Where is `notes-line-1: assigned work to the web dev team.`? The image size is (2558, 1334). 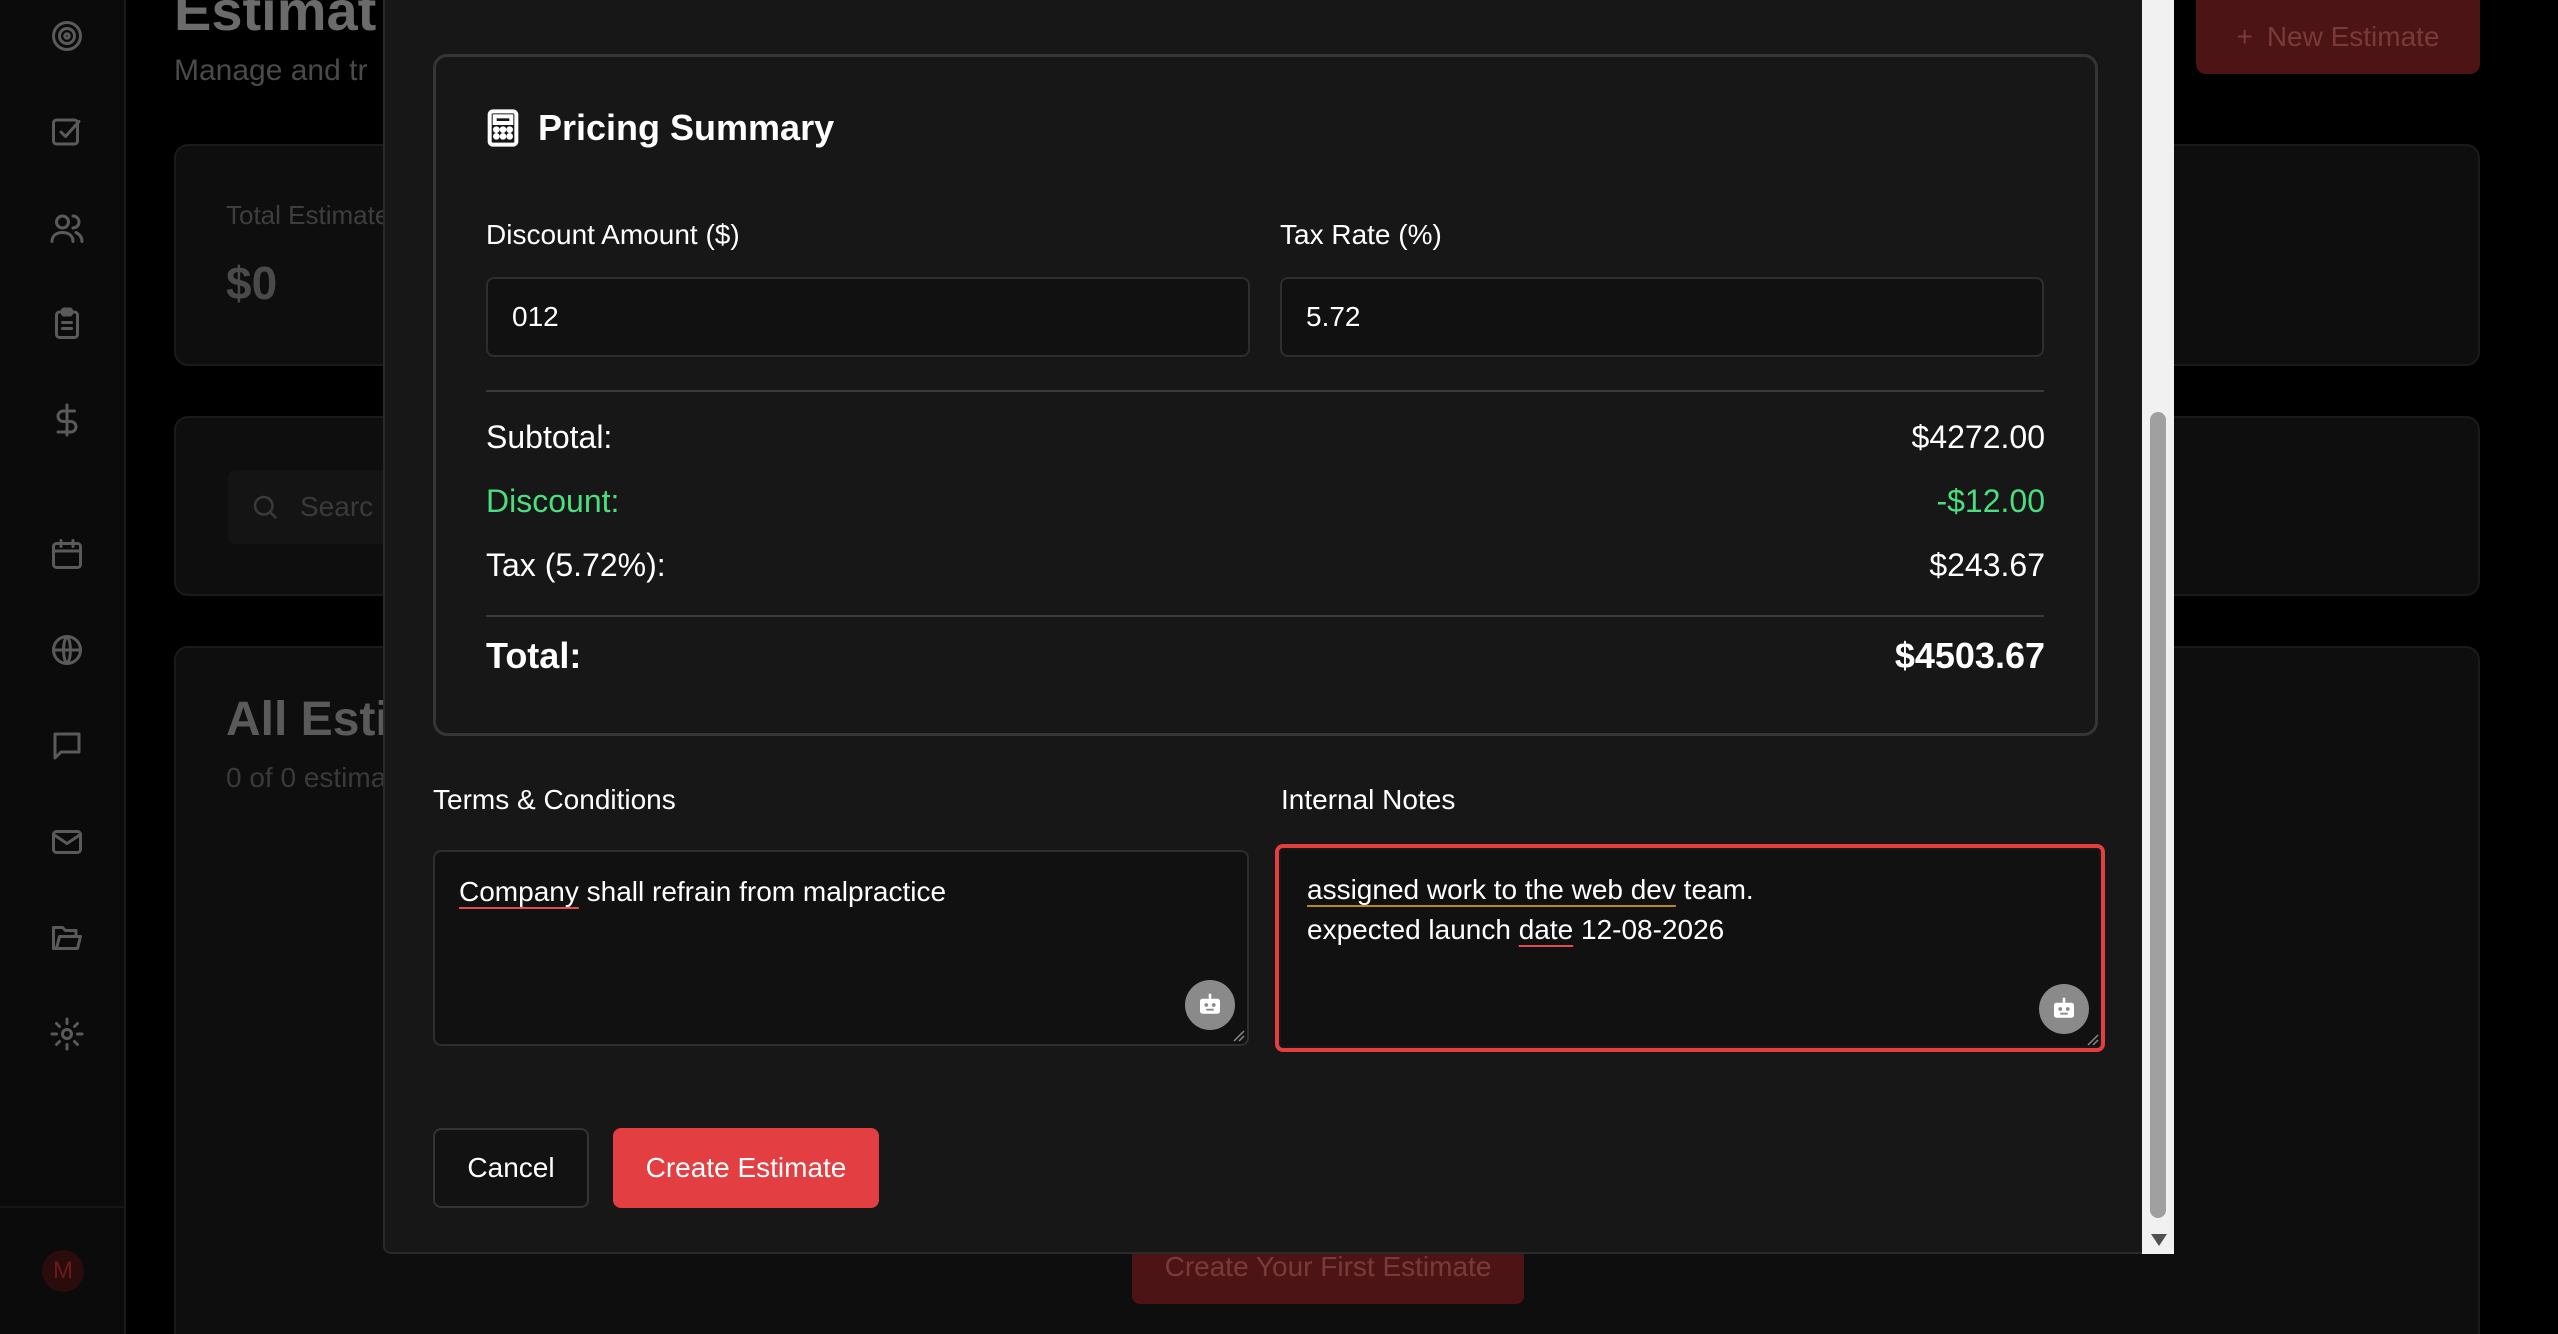
notes-line-1: assigned work to the web dev team. is located at coordinates (1690, 890).